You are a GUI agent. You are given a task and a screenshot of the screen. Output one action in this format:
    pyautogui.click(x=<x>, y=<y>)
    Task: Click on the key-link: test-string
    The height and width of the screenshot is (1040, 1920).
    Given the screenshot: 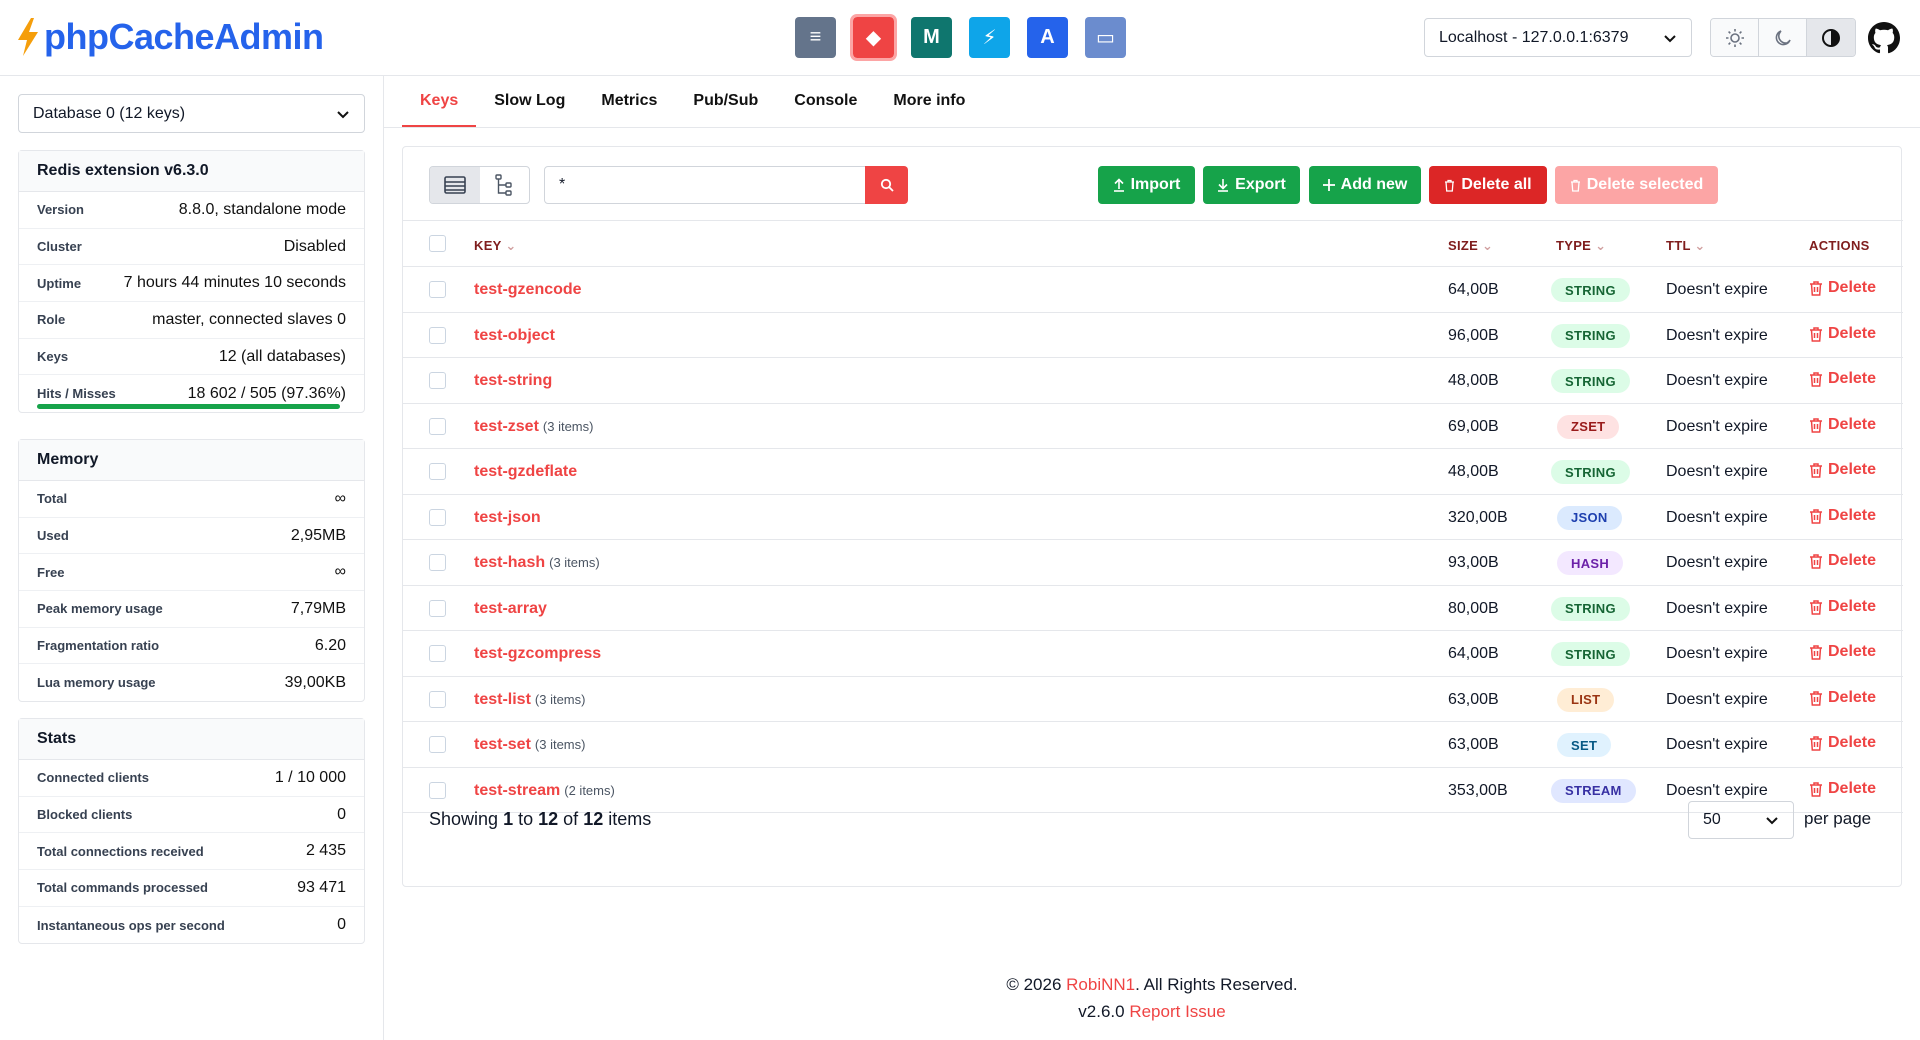 What is the action you would take?
    pyautogui.click(x=515, y=381)
    